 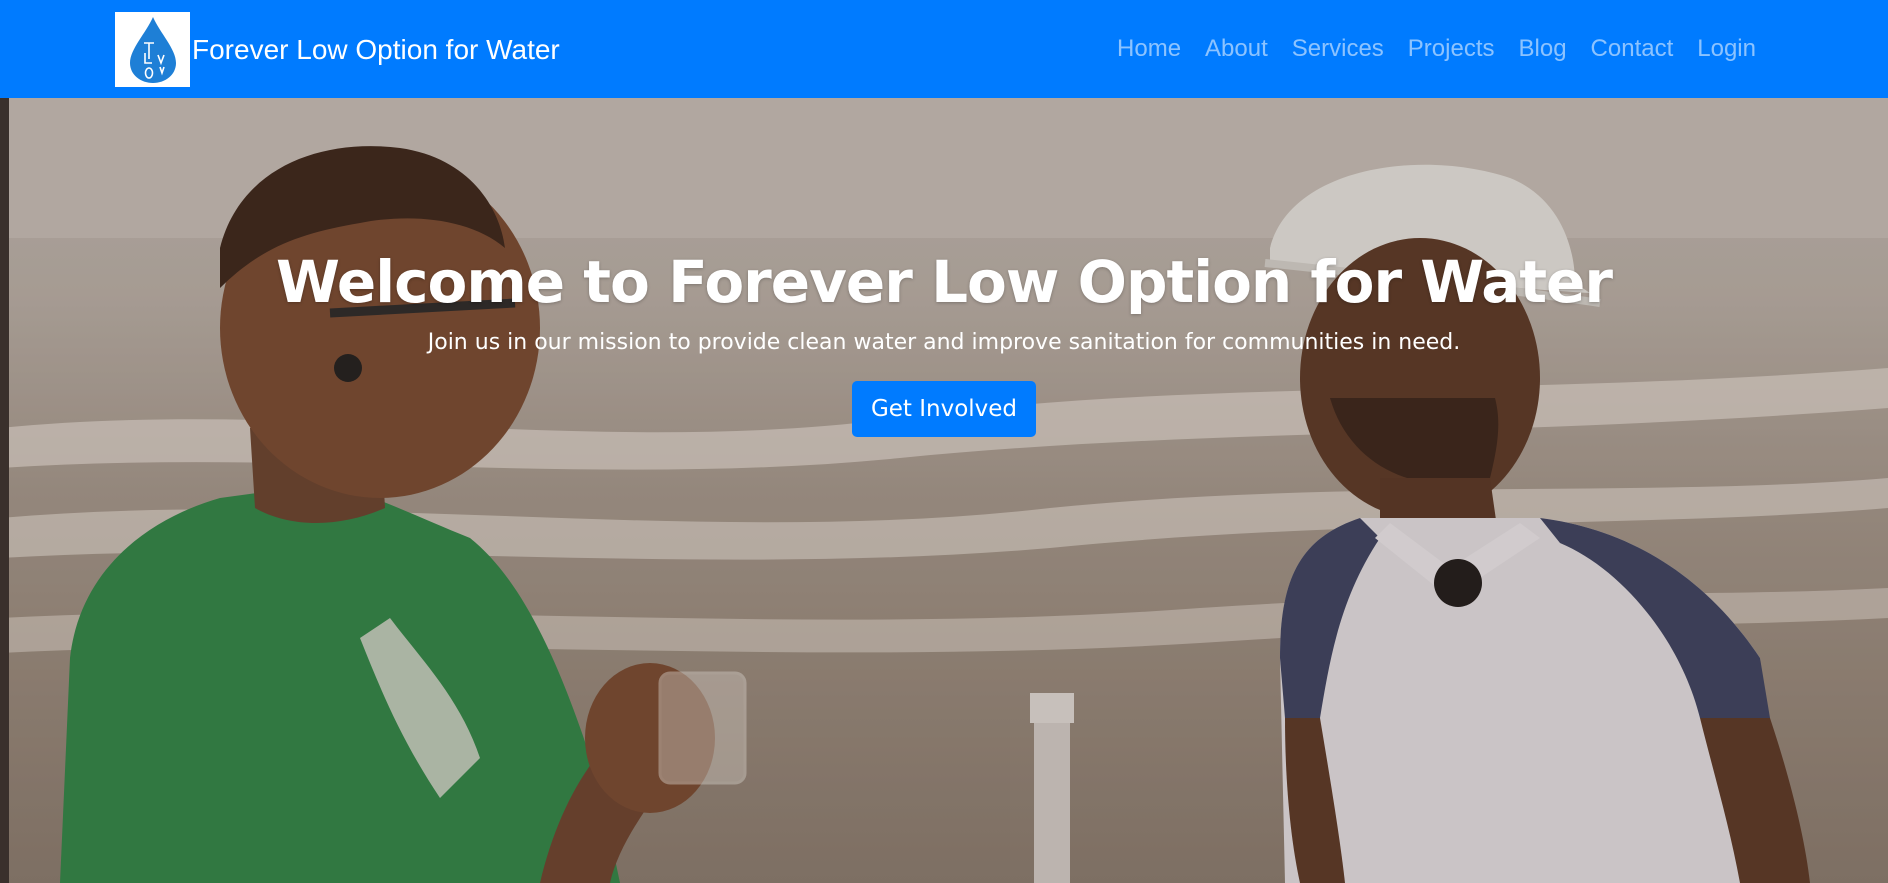 I want to click on water-drop-icon, so click(x=152, y=49).